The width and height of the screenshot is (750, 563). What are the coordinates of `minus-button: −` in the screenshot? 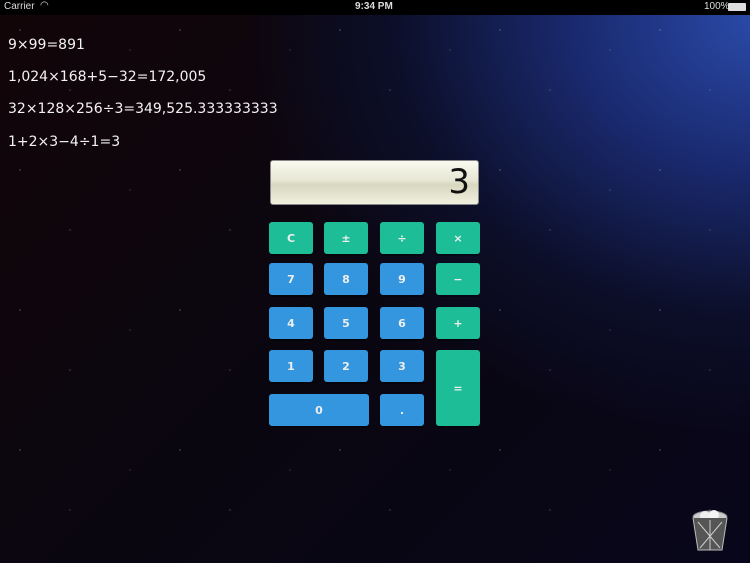 It's located at (458, 279).